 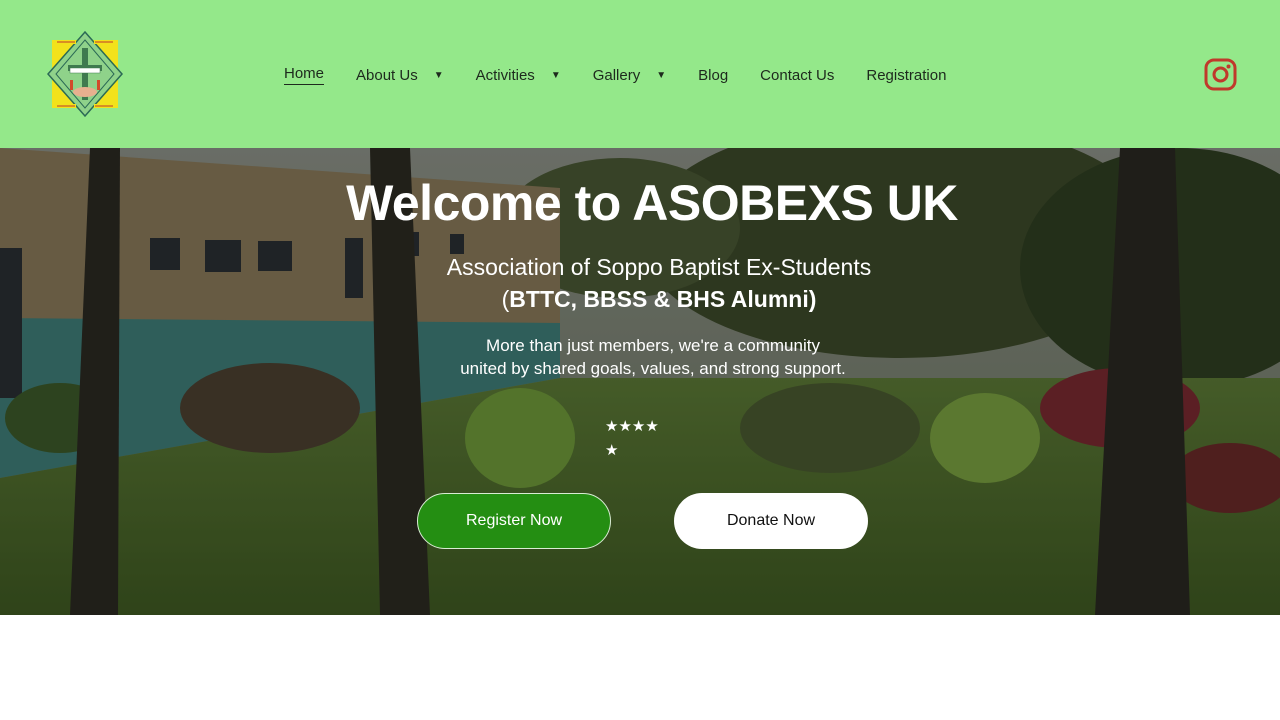 I want to click on hero-title: Welcome to ASOBEXS UK, so click(x=652, y=203).